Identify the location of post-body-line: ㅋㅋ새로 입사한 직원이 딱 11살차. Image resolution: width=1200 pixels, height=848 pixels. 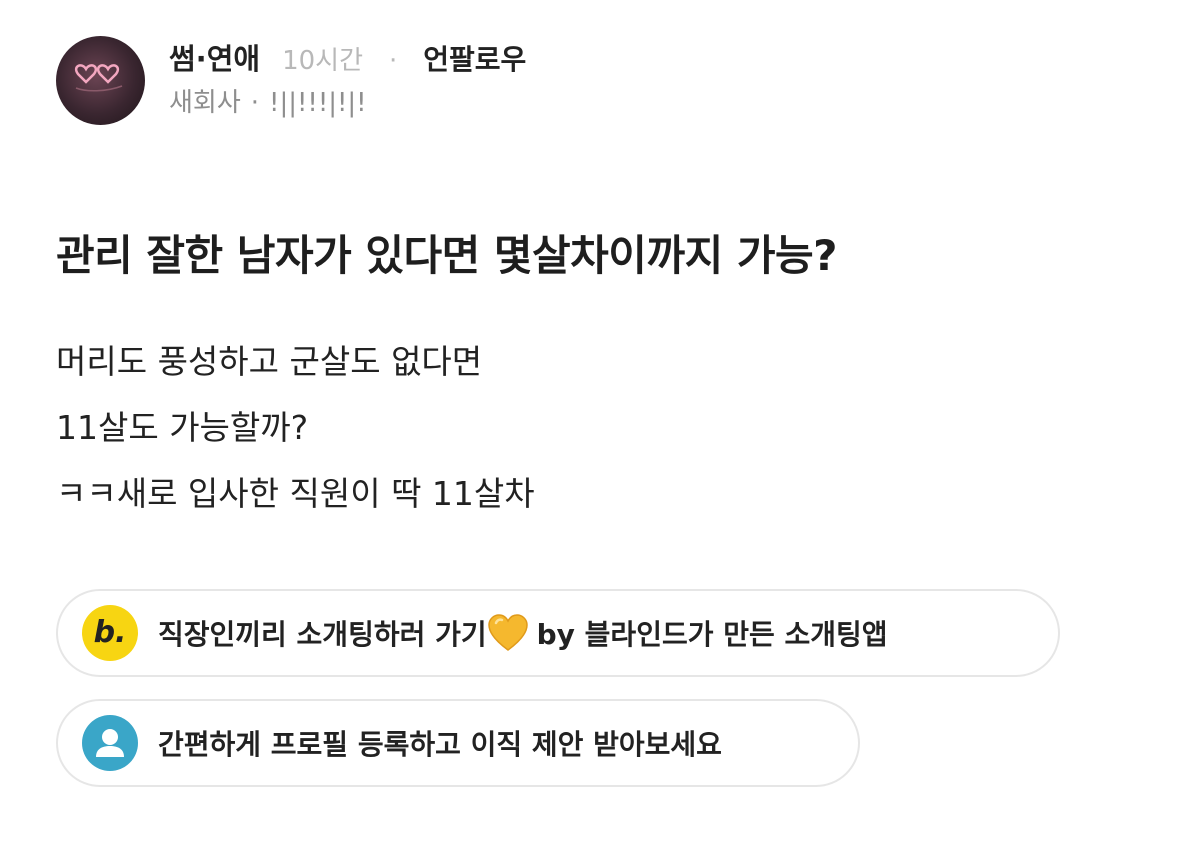
(295, 493).